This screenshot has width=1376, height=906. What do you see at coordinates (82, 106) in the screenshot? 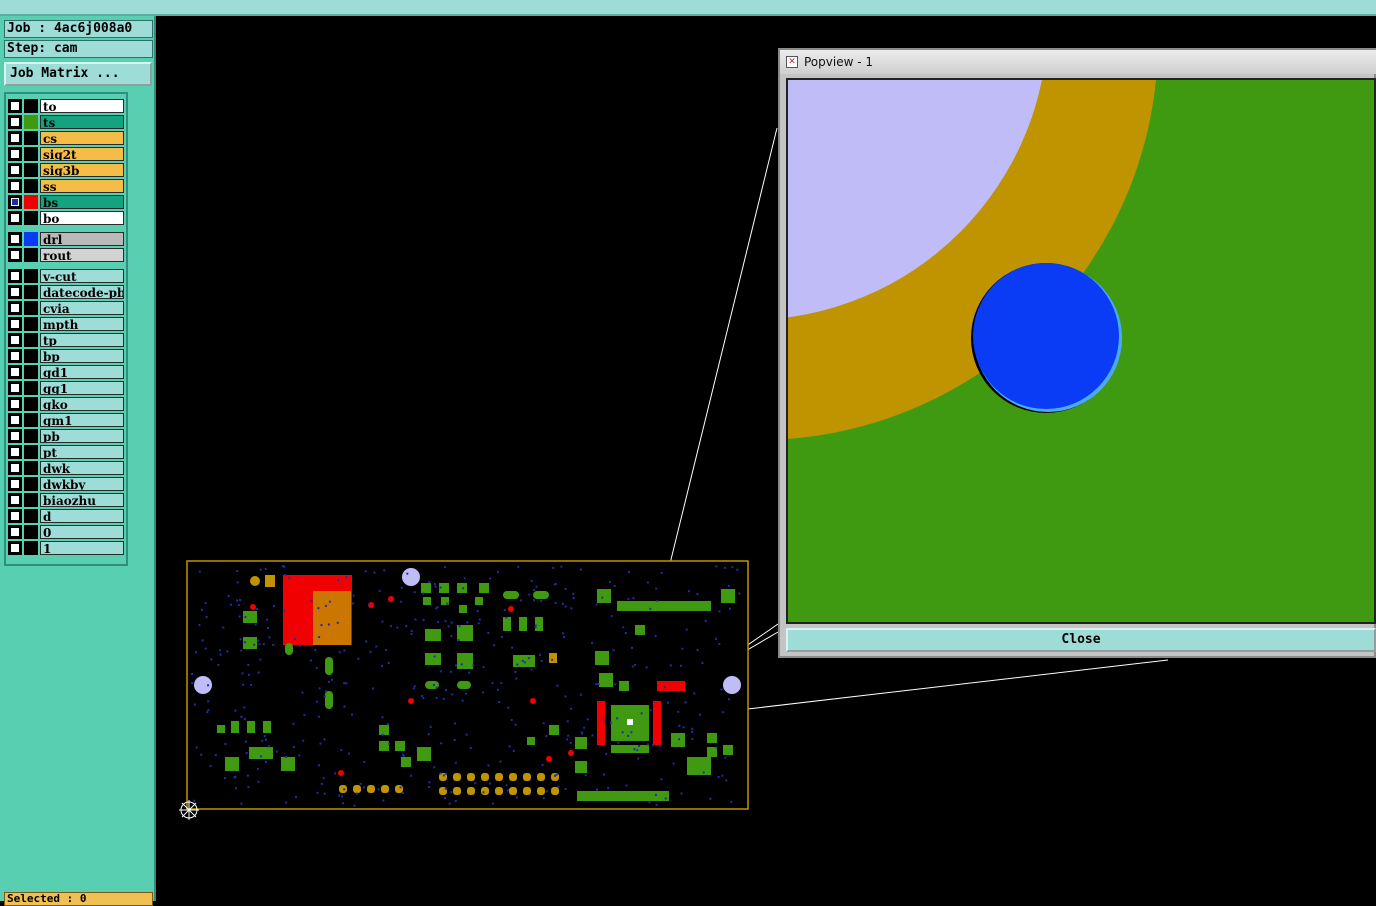
I see `layer-name: to` at bounding box center [82, 106].